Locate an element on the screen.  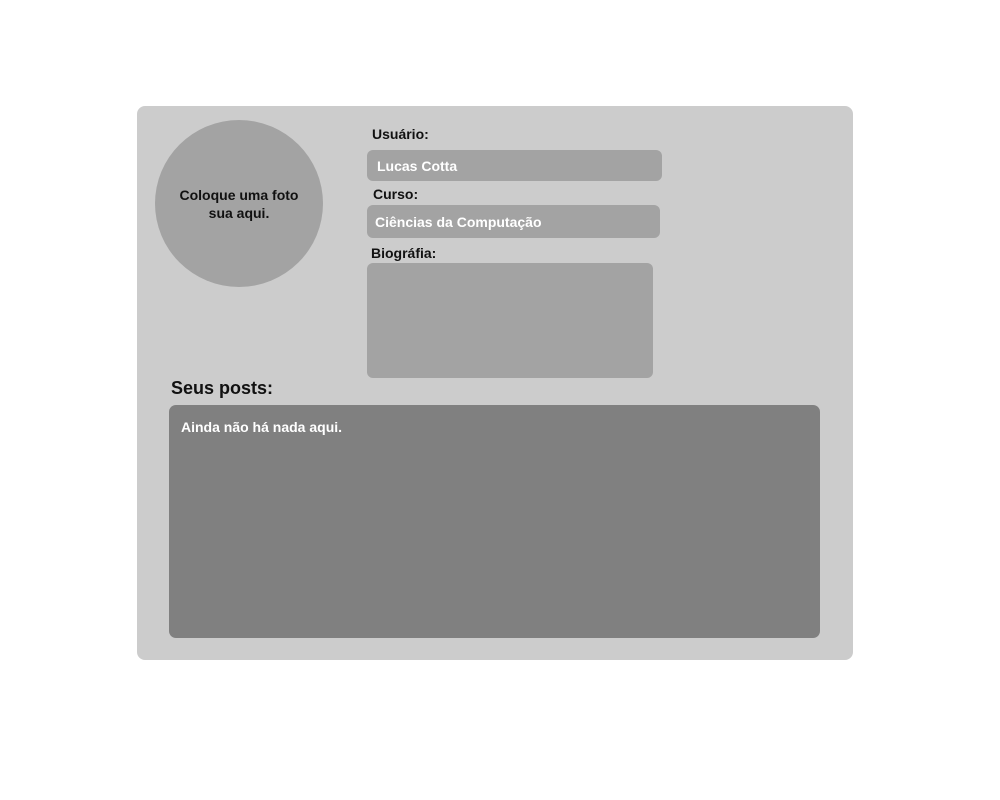
bio-textarea is located at coordinates (510, 320).